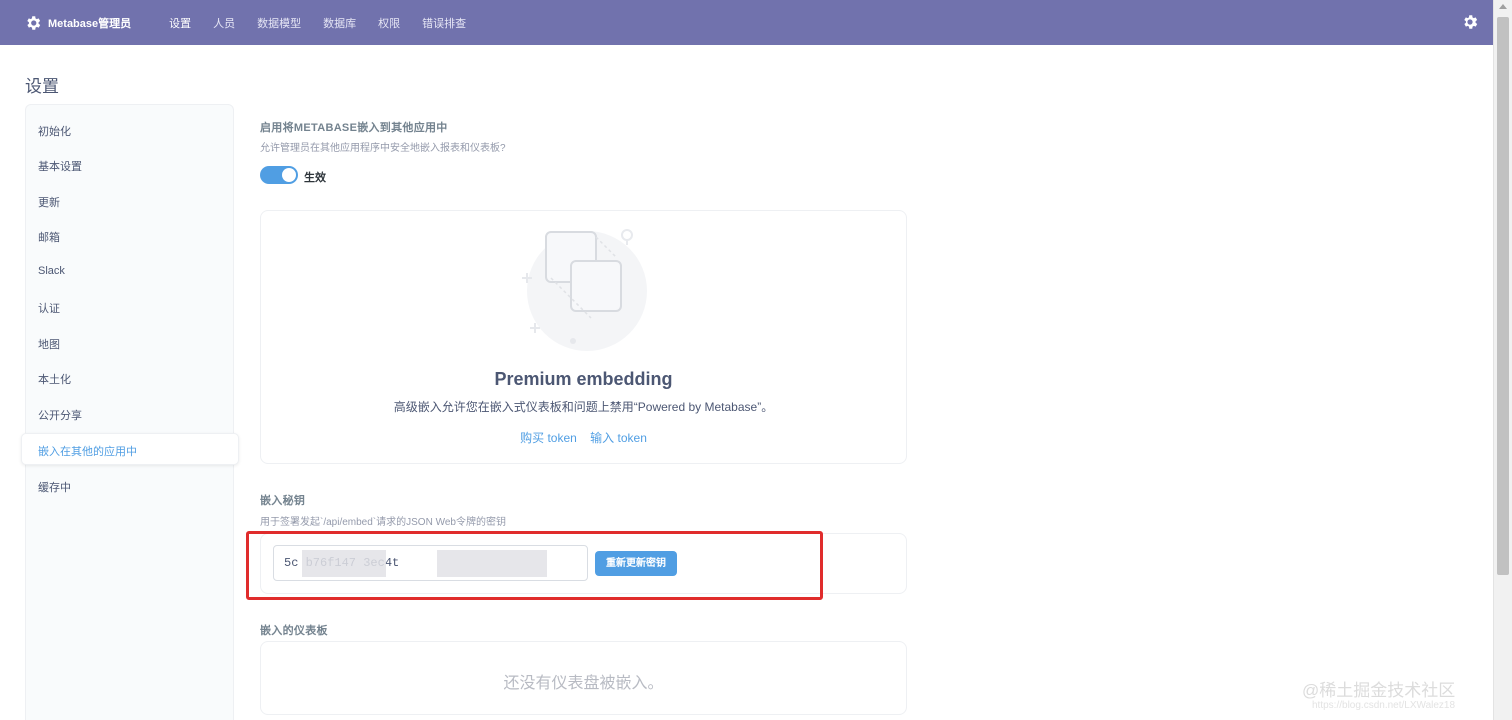 The height and width of the screenshot is (720, 1512). I want to click on settings-gear-icon, so click(1470, 22).